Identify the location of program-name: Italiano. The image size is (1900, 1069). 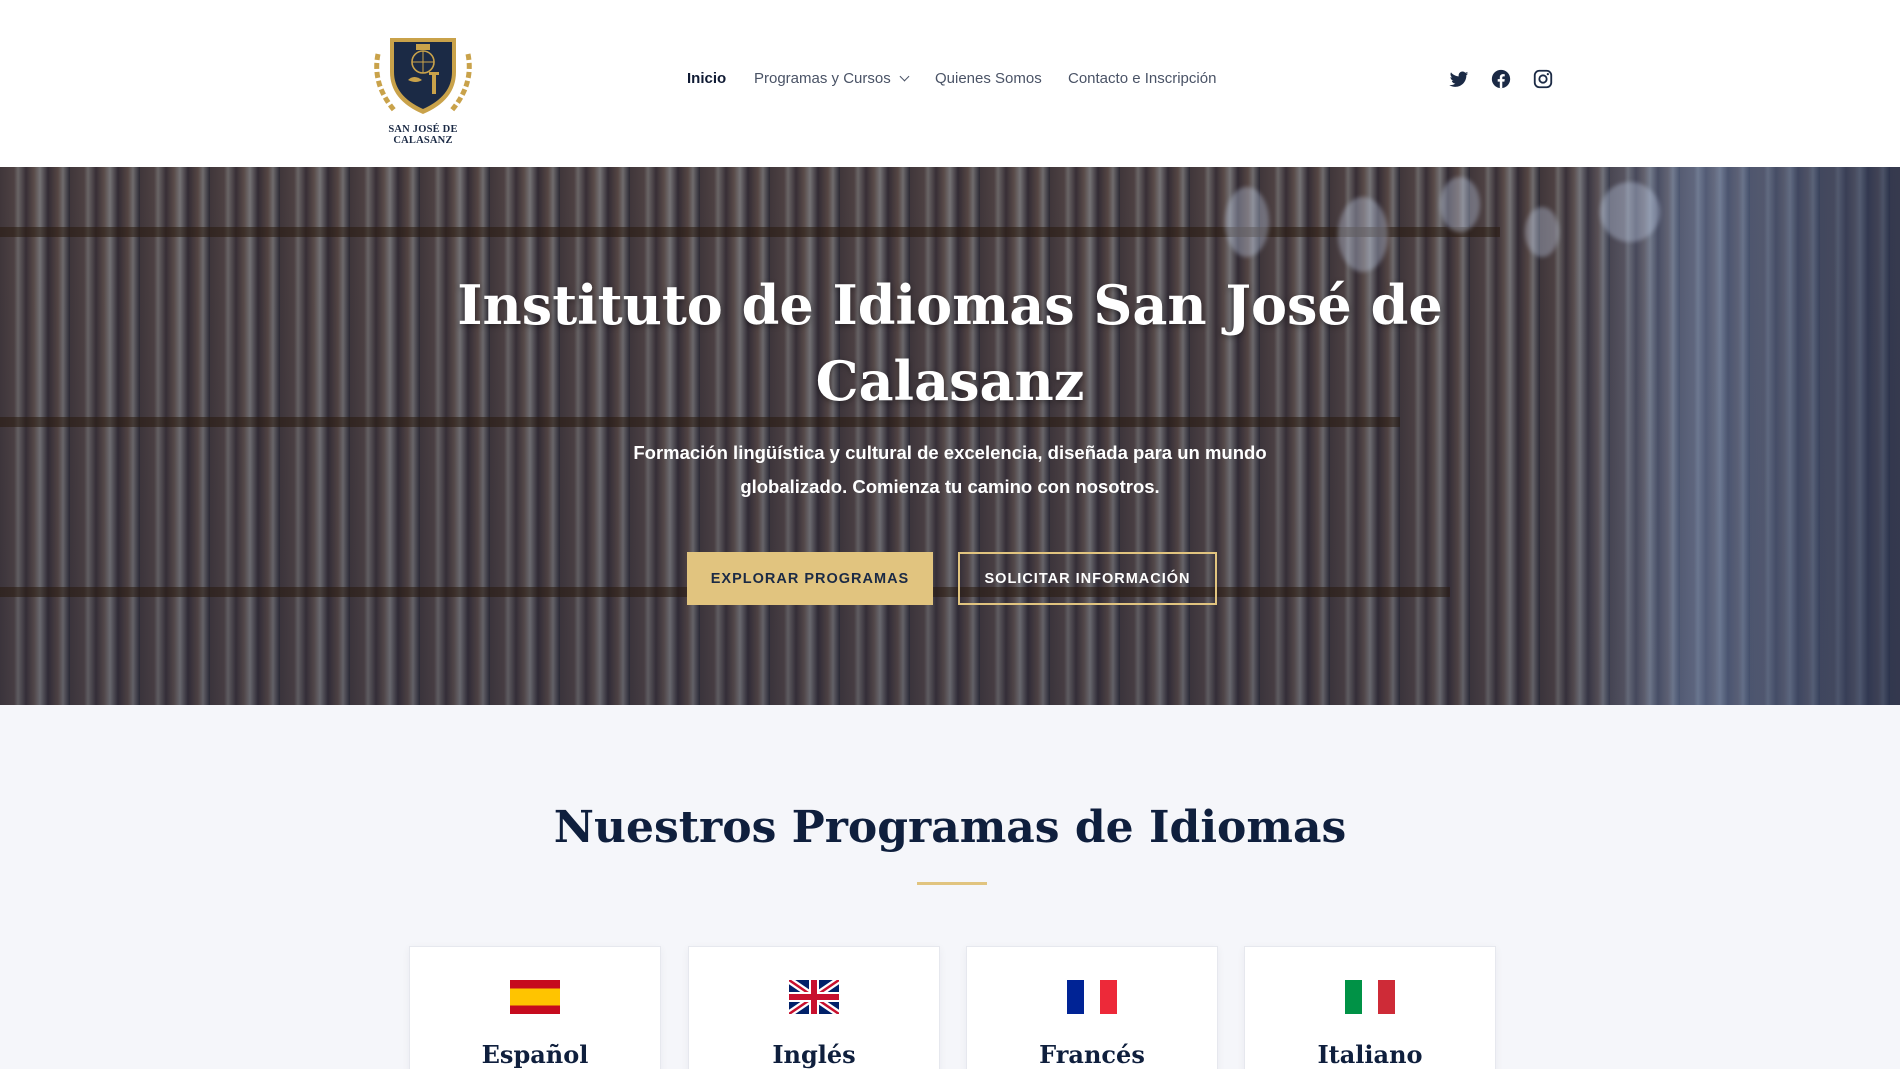
(1370, 1054).